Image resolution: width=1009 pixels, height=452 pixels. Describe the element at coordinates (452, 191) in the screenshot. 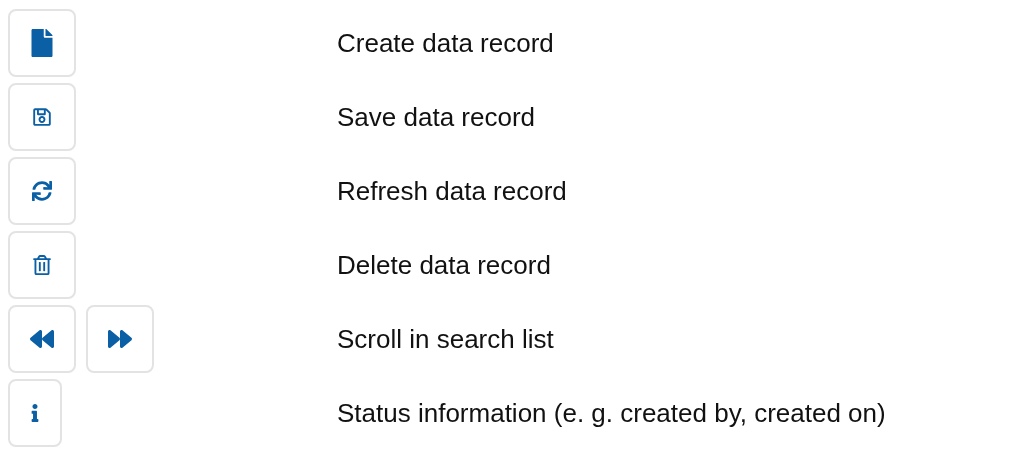

I see `description-text: Refresh data record` at that location.